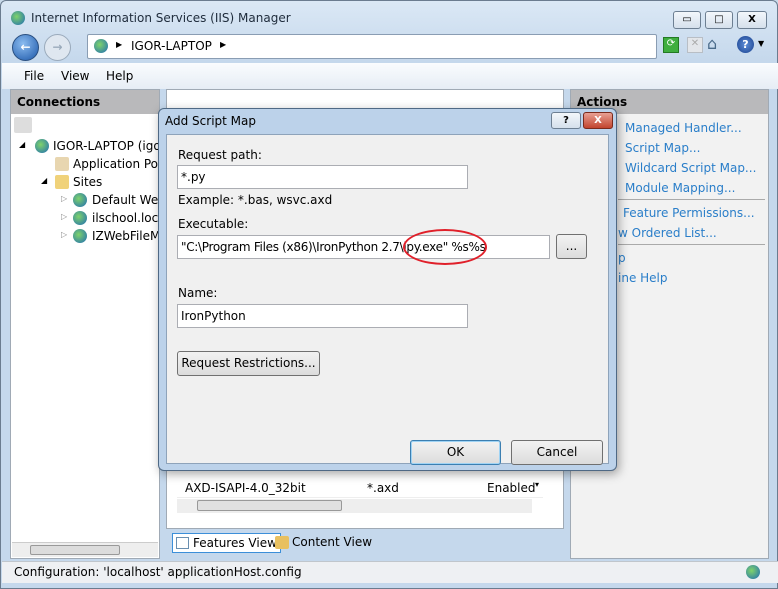 The height and width of the screenshot is (589, 778). What do you see at coordinates (537, 484) in the screenshot?
I see `scroll-down-icon: ▾` at bounding box center [537, 484].